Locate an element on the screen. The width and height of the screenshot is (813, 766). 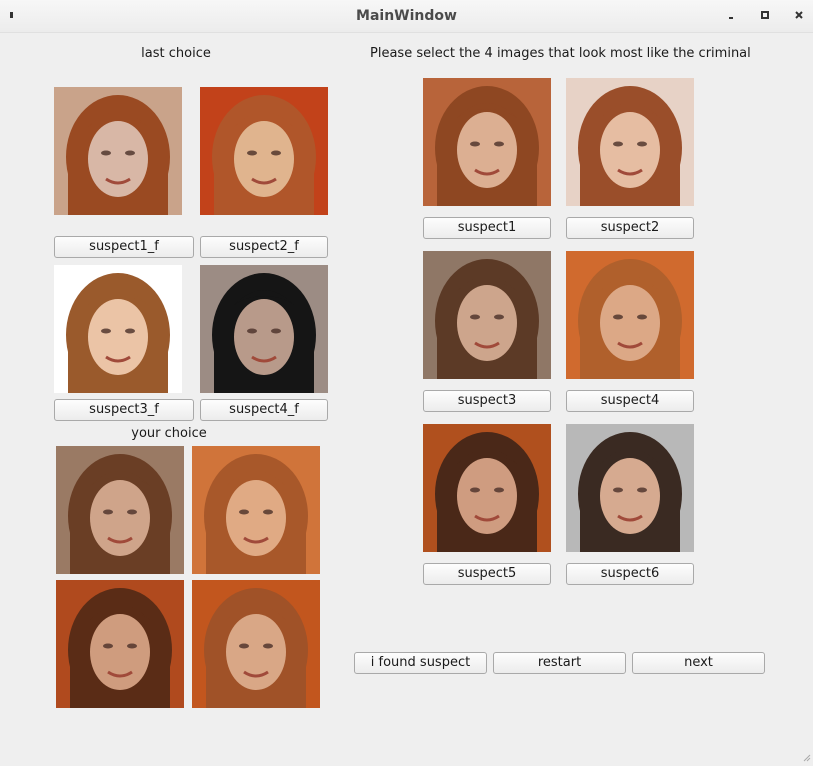
title-bar: MainWindow is located at coordinates (406, 16).